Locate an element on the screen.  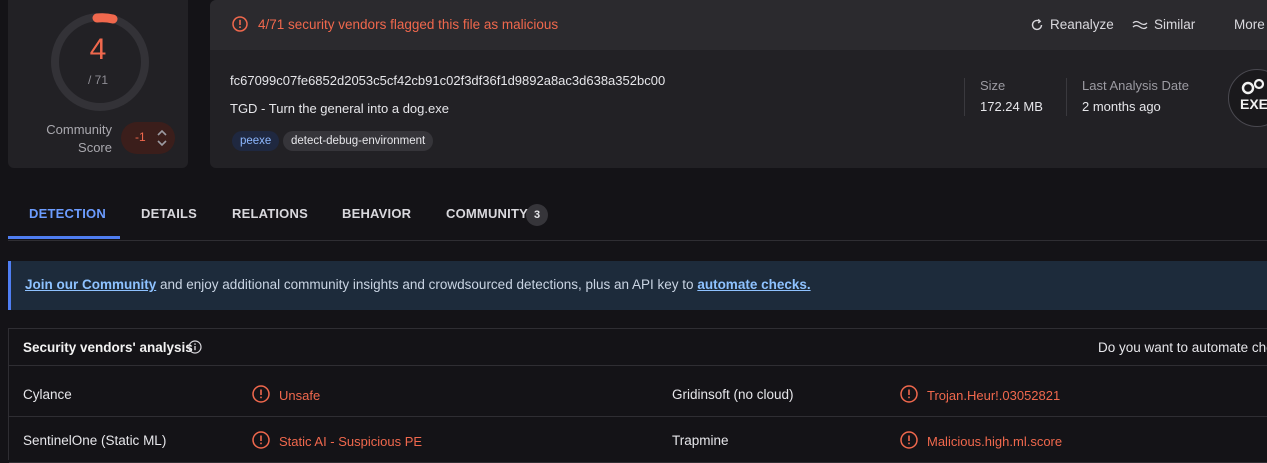
join-community-link: Join our Community is located at coordinates (90, 284).